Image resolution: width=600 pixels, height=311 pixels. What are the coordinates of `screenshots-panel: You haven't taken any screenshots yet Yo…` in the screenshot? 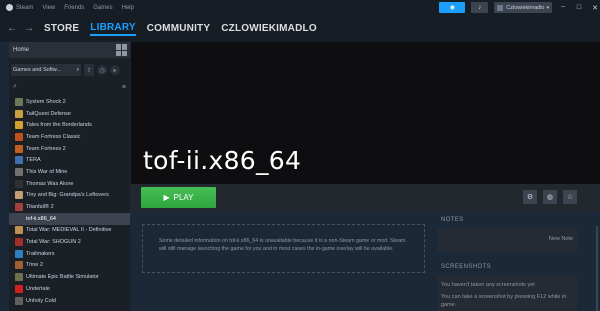 It's located at (507, 293).